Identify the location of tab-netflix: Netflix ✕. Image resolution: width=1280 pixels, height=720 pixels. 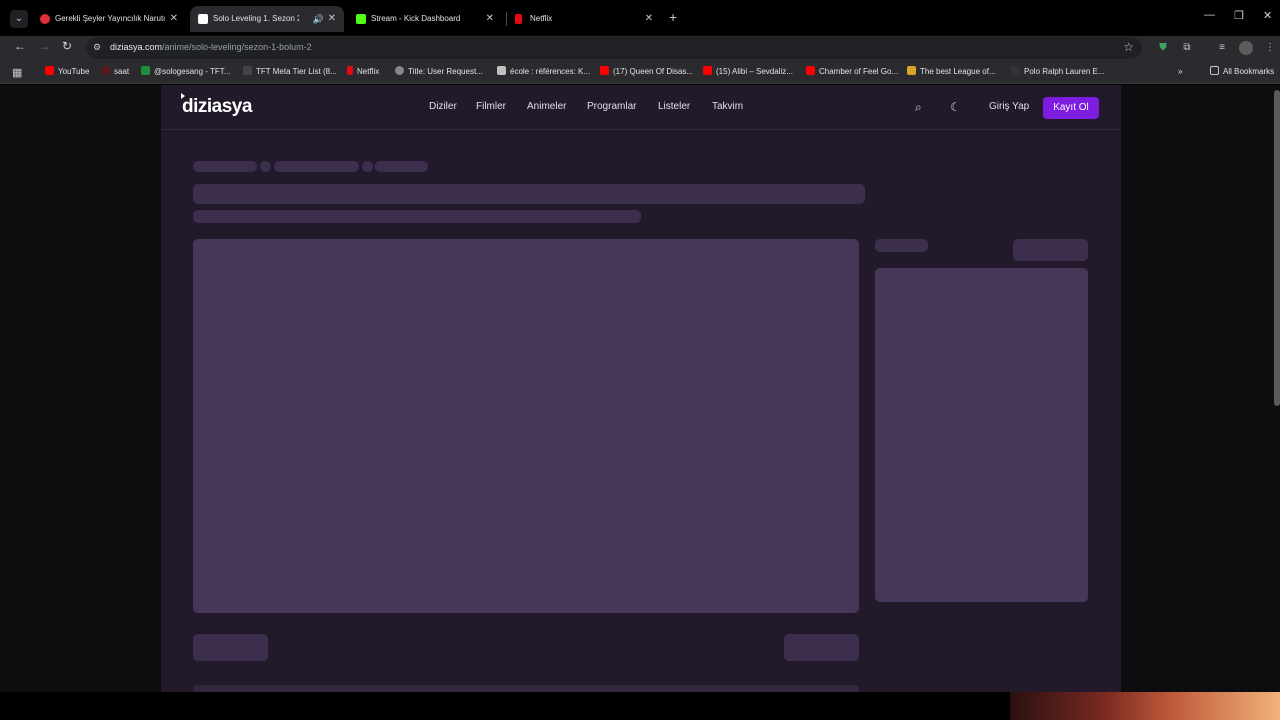
(584, 19).